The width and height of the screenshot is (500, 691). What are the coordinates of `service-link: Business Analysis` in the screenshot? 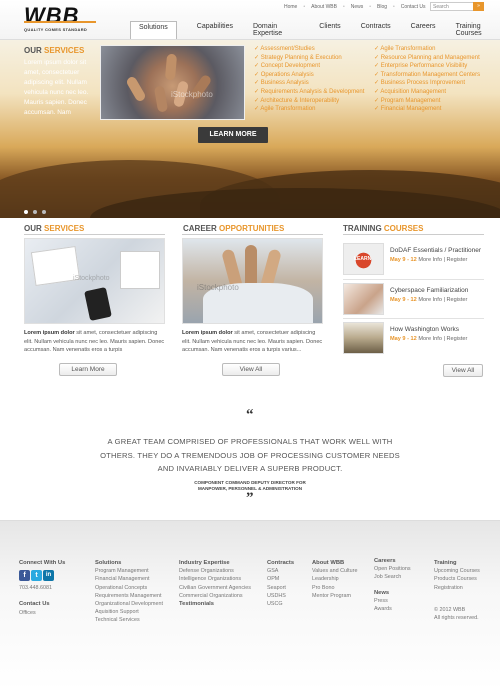 It's located at (309, 83).